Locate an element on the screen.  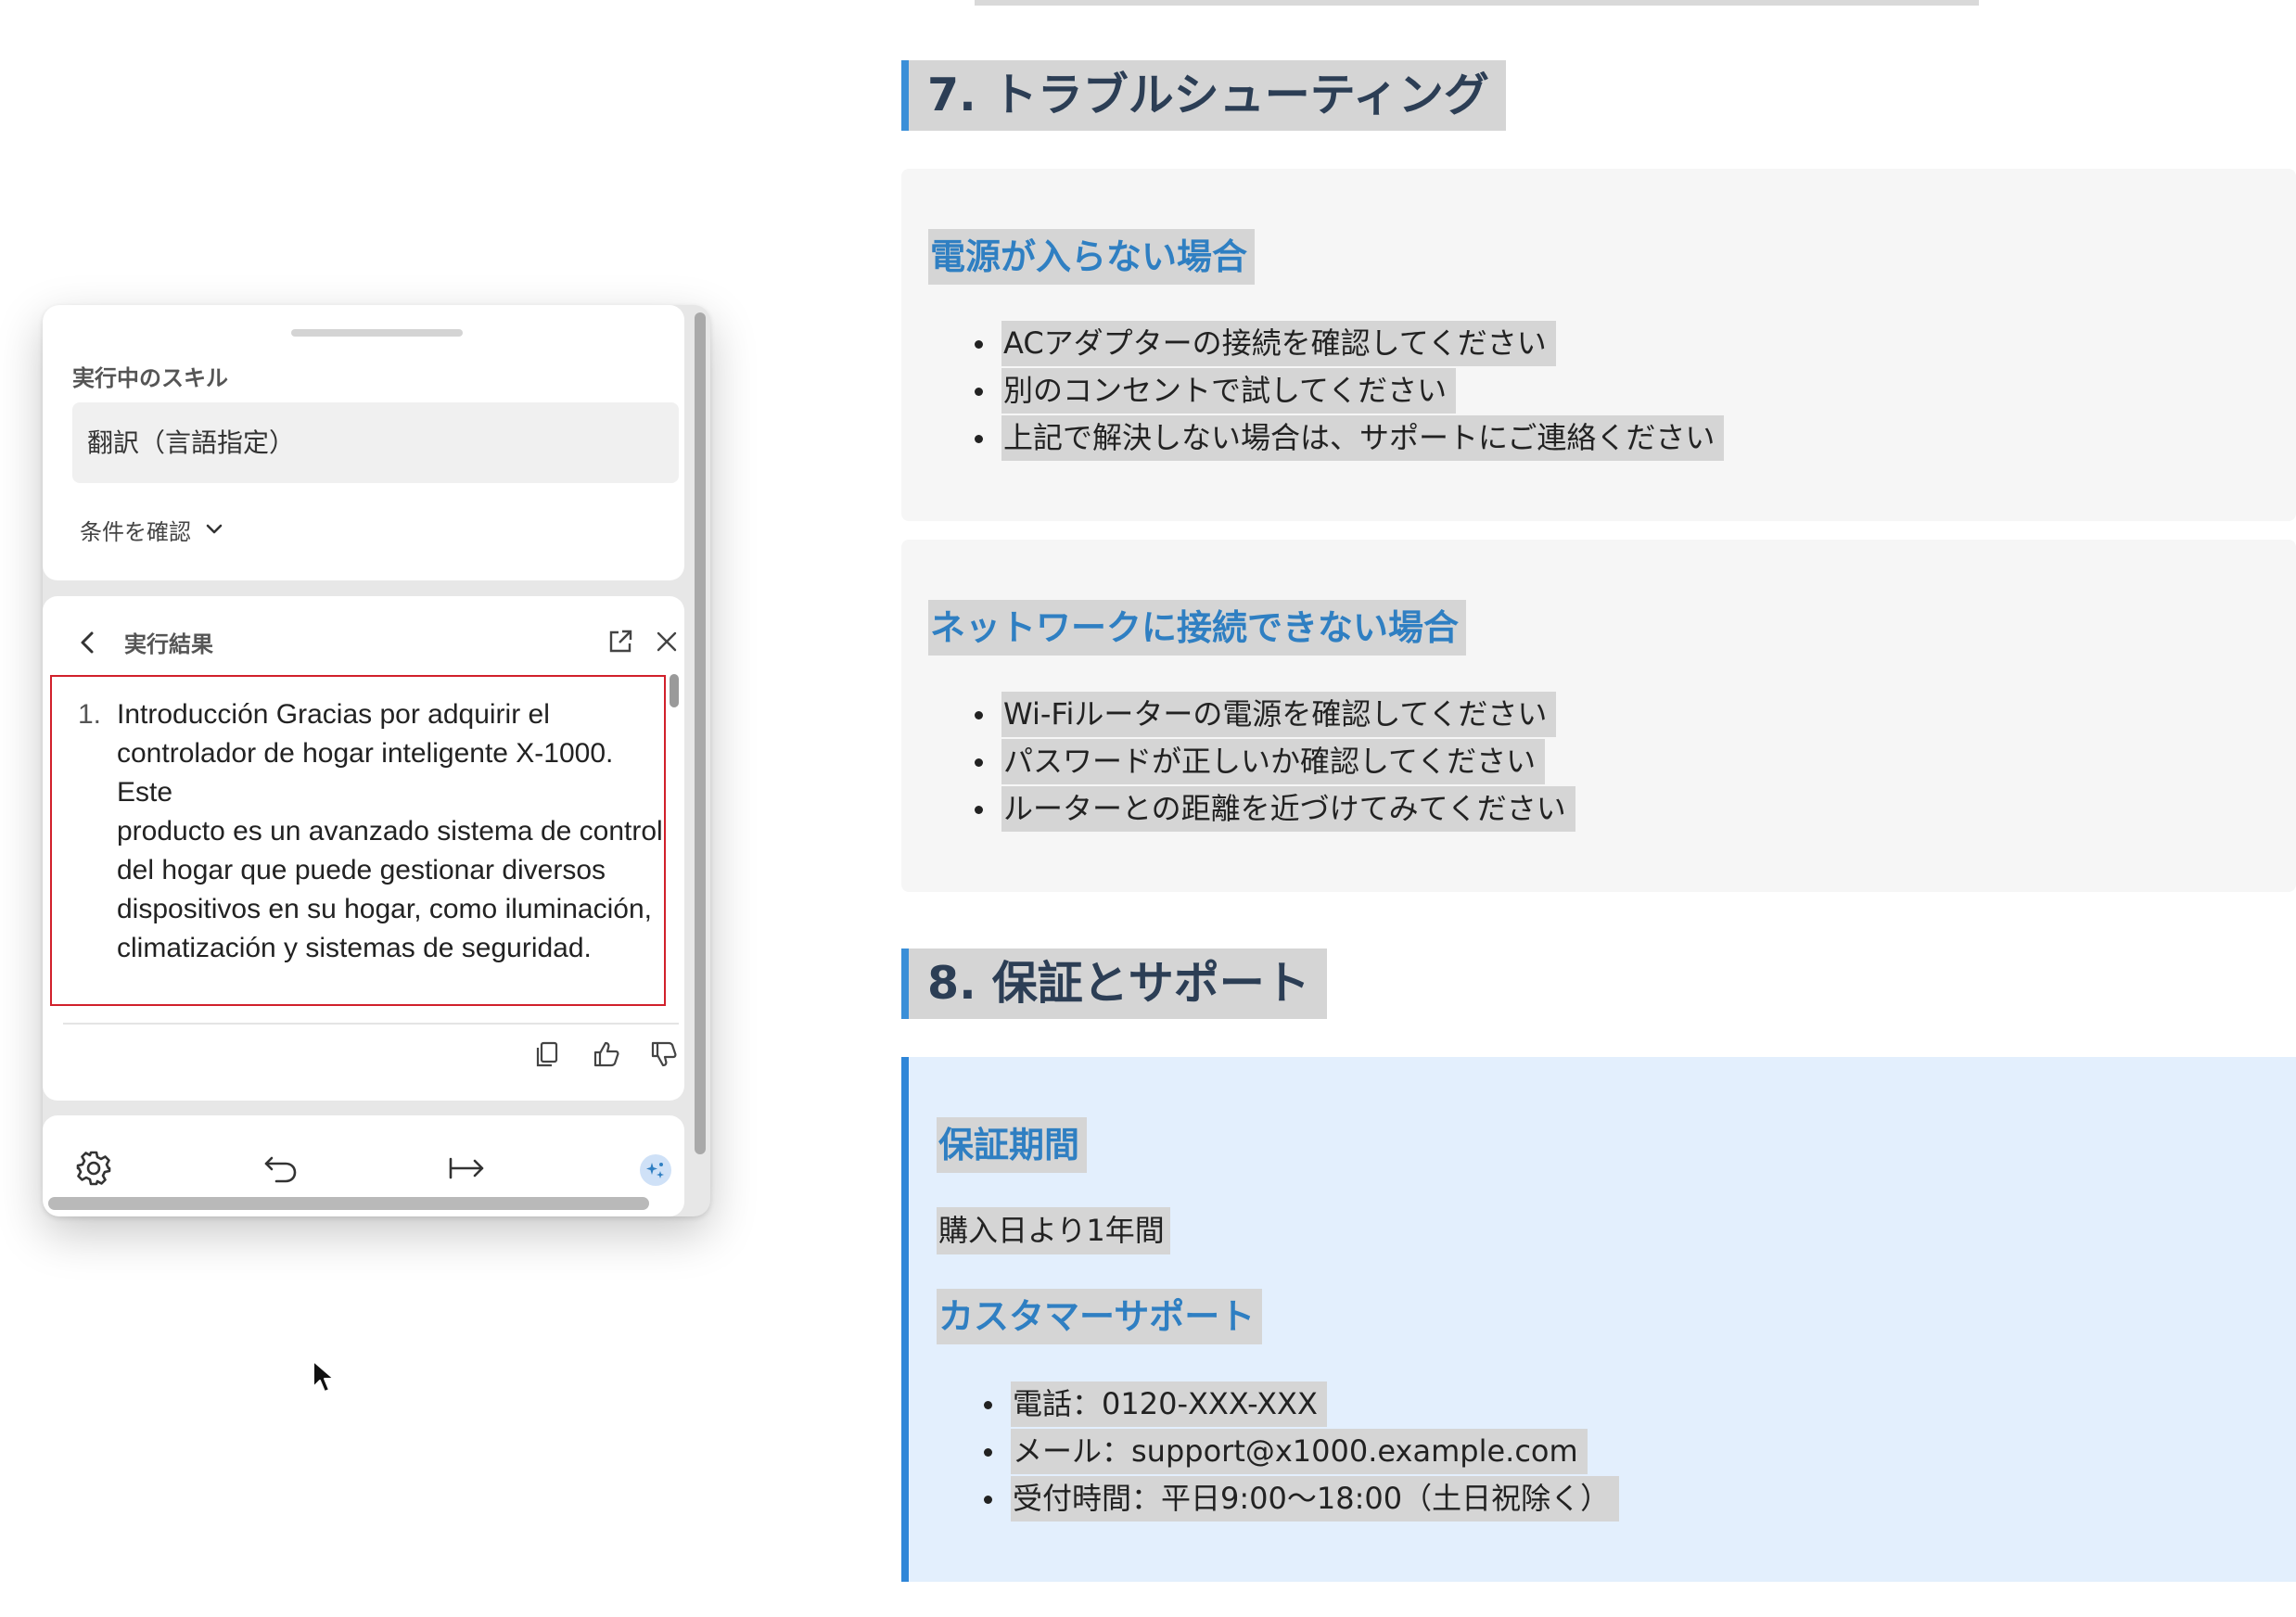
sparkle-icon is located at coordinates (655, 1170).